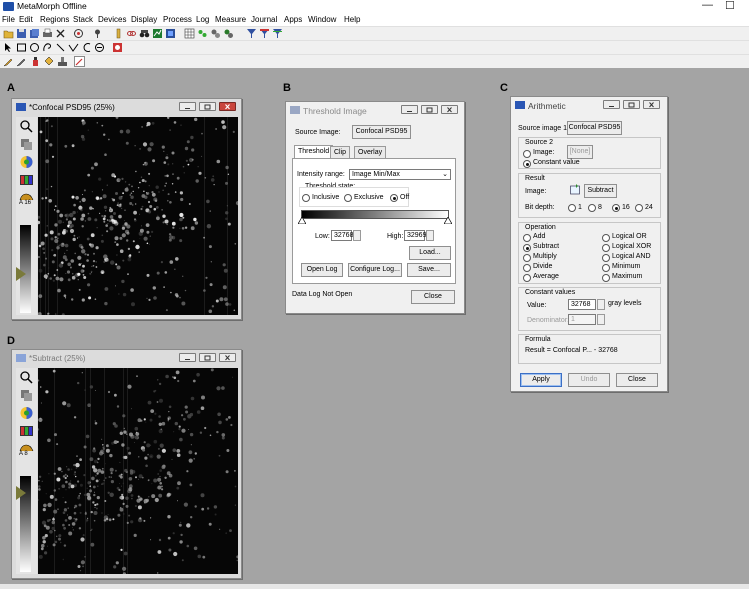 This screenshot has width=749, height=589. What do you see at coordinates (342, 235) in the screenshot?
I see `low-value-field: 32768` at bounding box center [342, 235].